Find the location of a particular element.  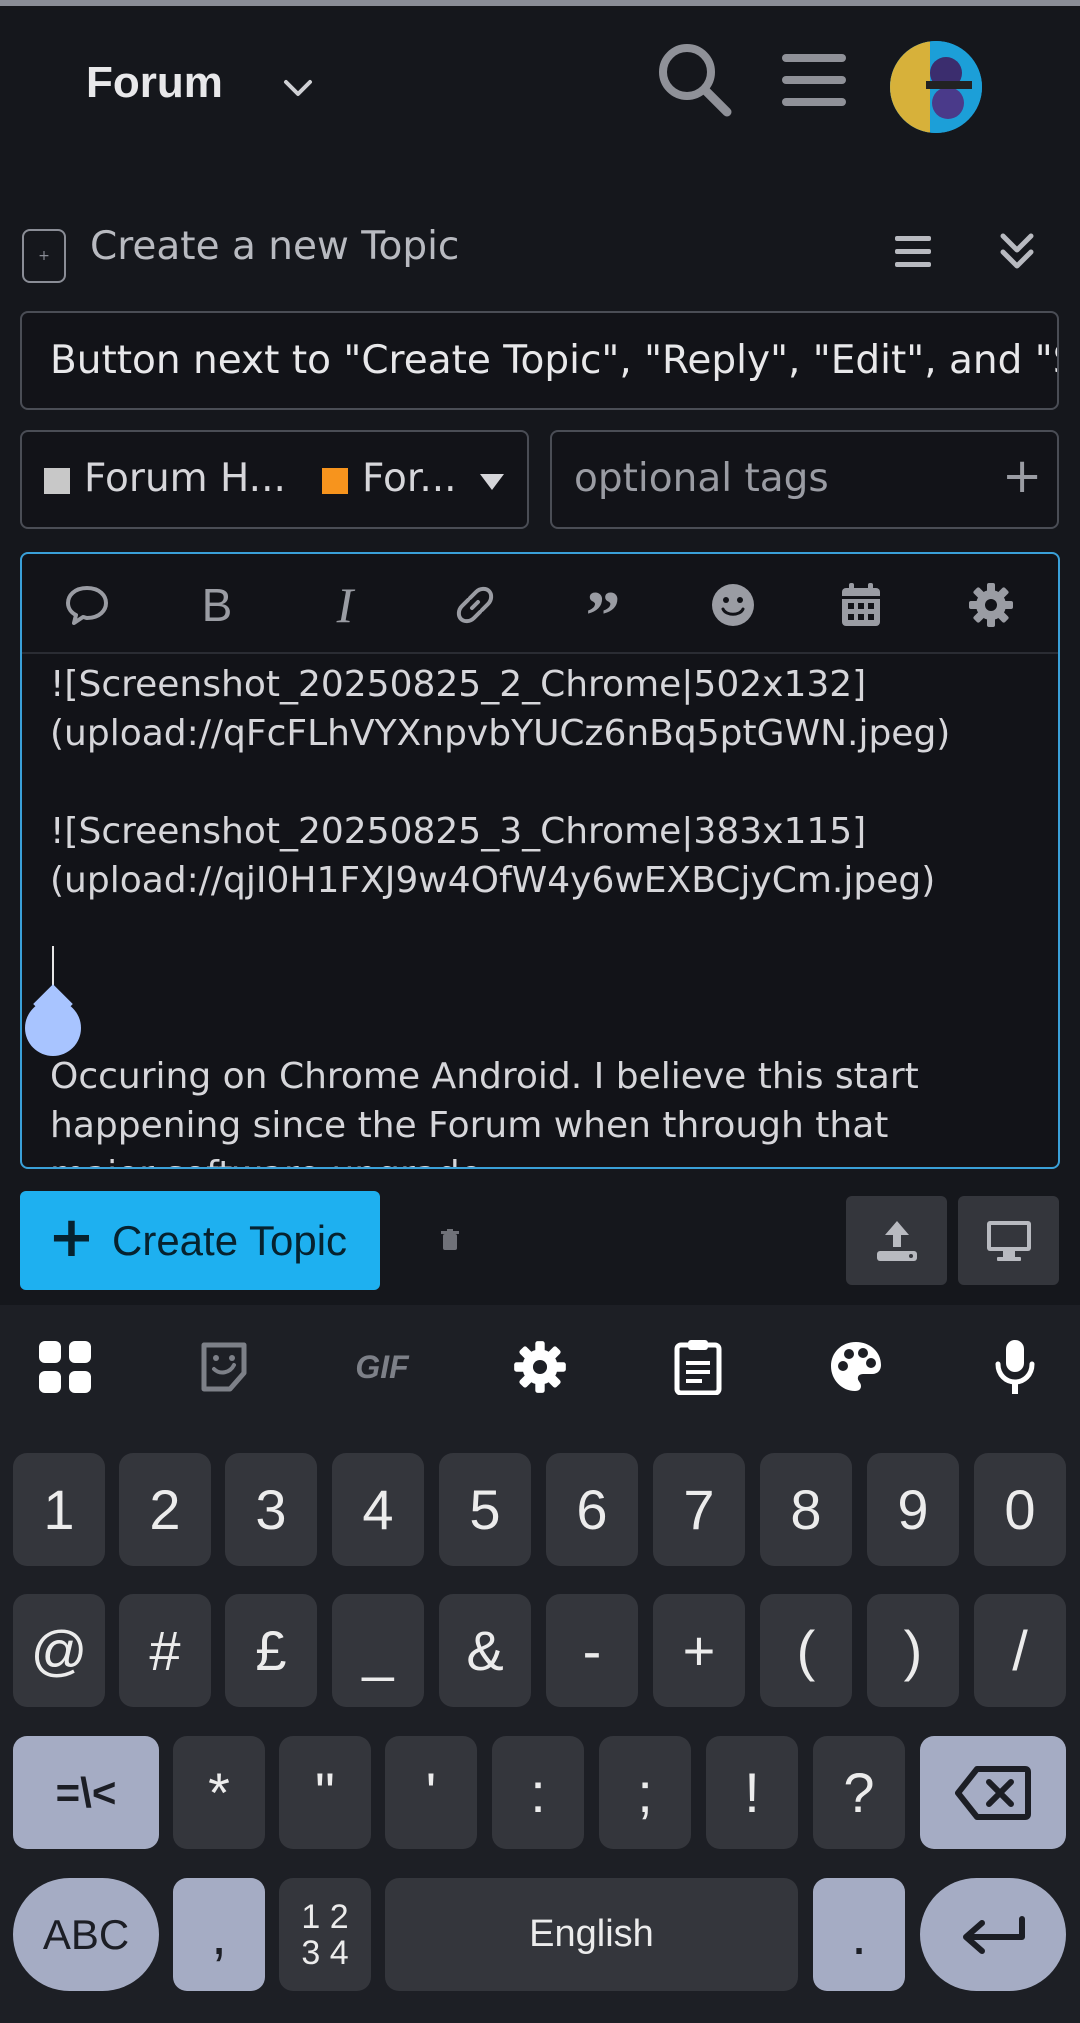

key-hash: # is located at coordinates (165, 1650).